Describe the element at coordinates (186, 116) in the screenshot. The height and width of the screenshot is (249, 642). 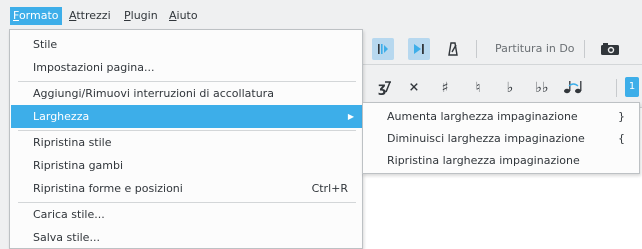
I see `menu-item-larghezza: Larghezza ▶` at that location.